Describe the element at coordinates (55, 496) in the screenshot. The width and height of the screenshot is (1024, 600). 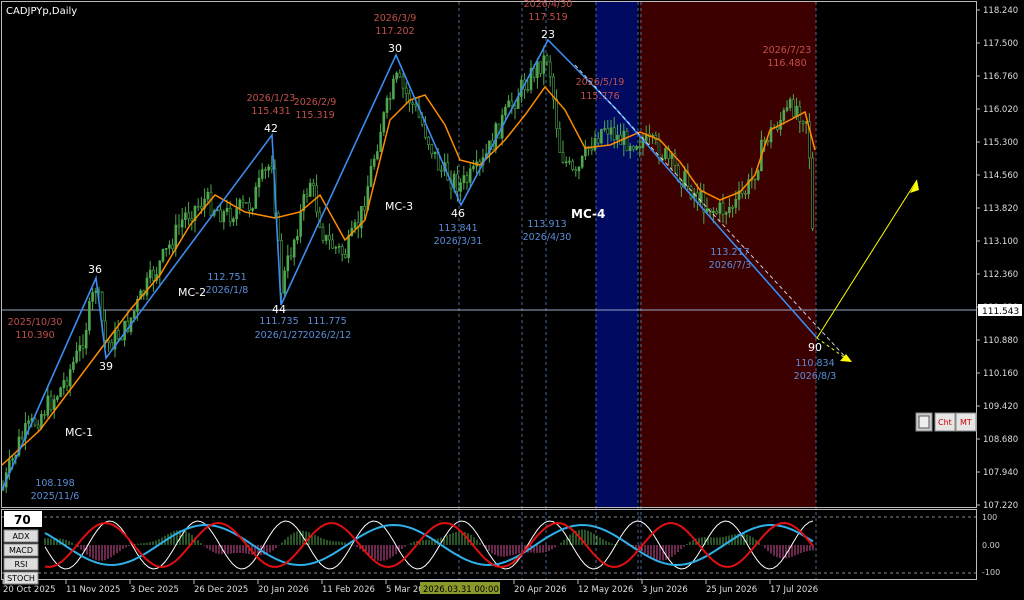
I see `pivot-label-bottom: 2025/11/6` at that location.